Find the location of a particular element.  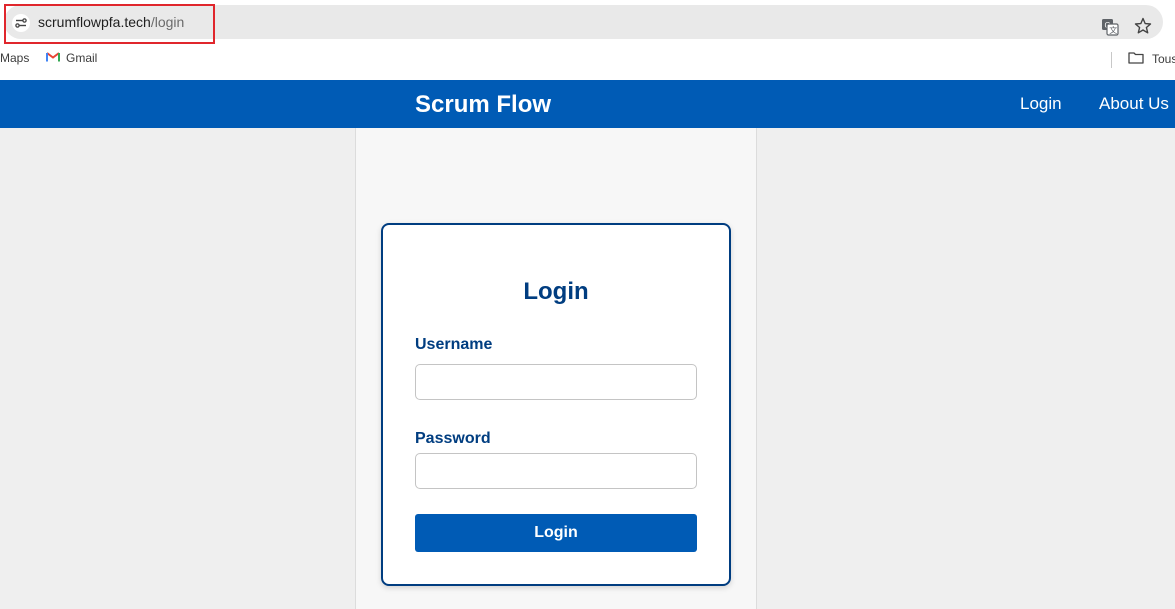

svg-text: 文 is located at coordinates (1113, 30).